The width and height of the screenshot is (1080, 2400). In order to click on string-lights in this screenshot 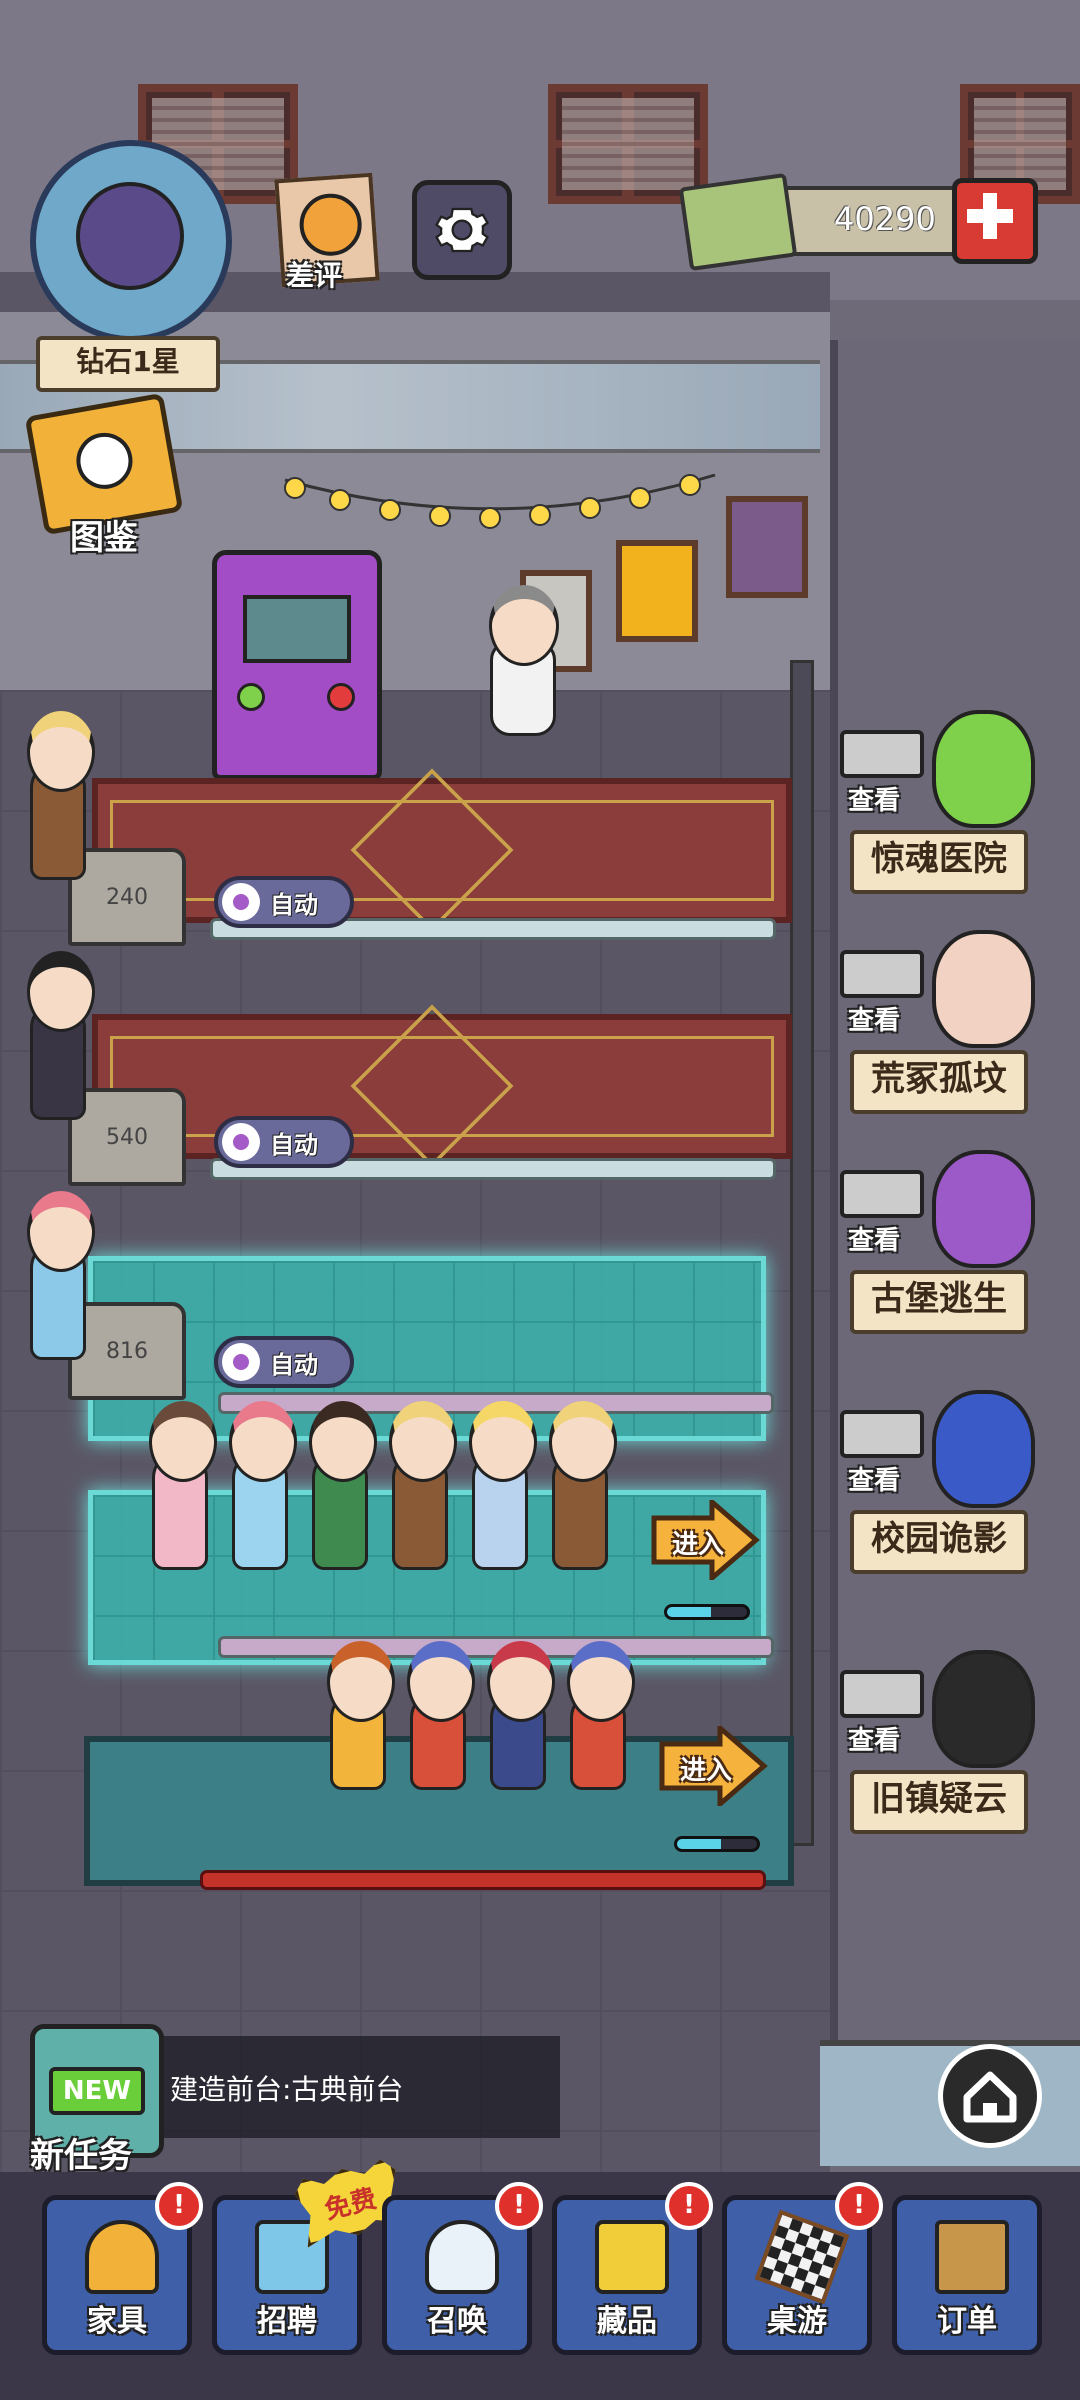, I will do `click(500, 501)`.